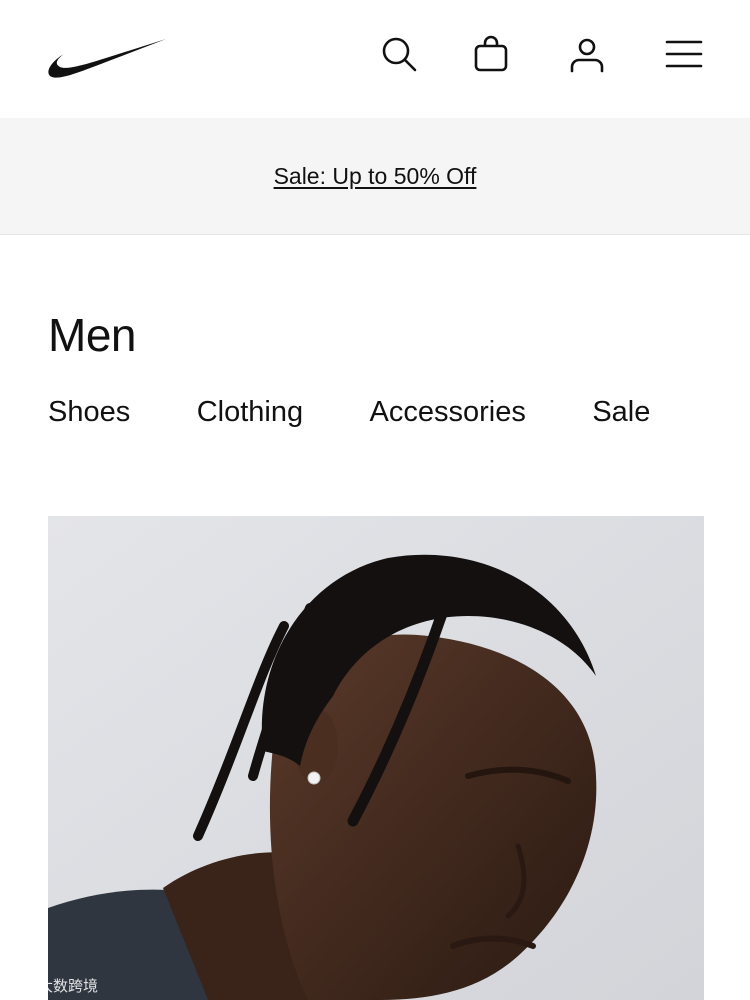  What do you see at coordinates (448, 412) in the screenshot?
I see `category-tab-accessories: Accessories` at bounding box center [448, 412].